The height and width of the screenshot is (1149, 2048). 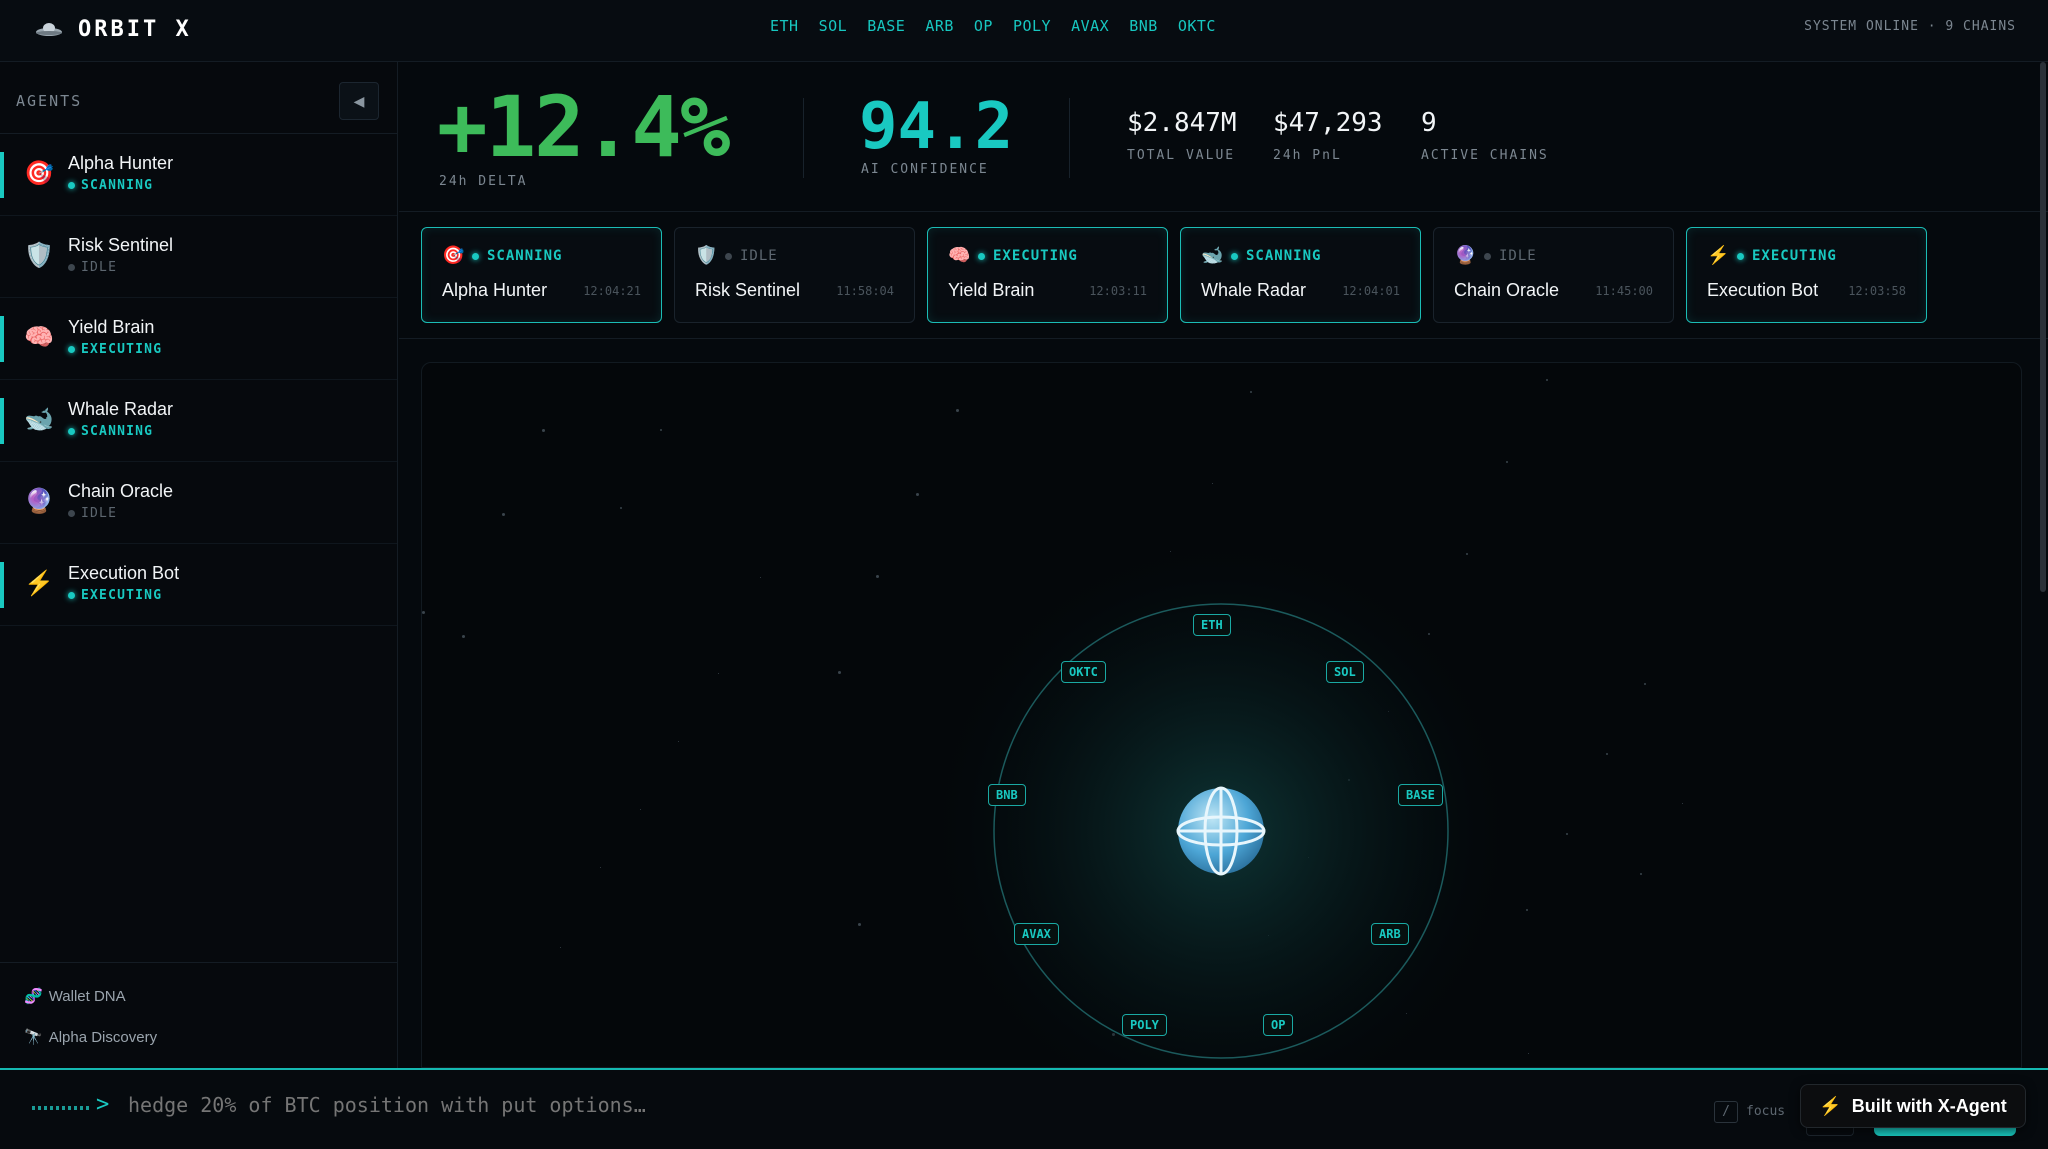 I want to click on globe-icon, so click(x=1221, y=831).